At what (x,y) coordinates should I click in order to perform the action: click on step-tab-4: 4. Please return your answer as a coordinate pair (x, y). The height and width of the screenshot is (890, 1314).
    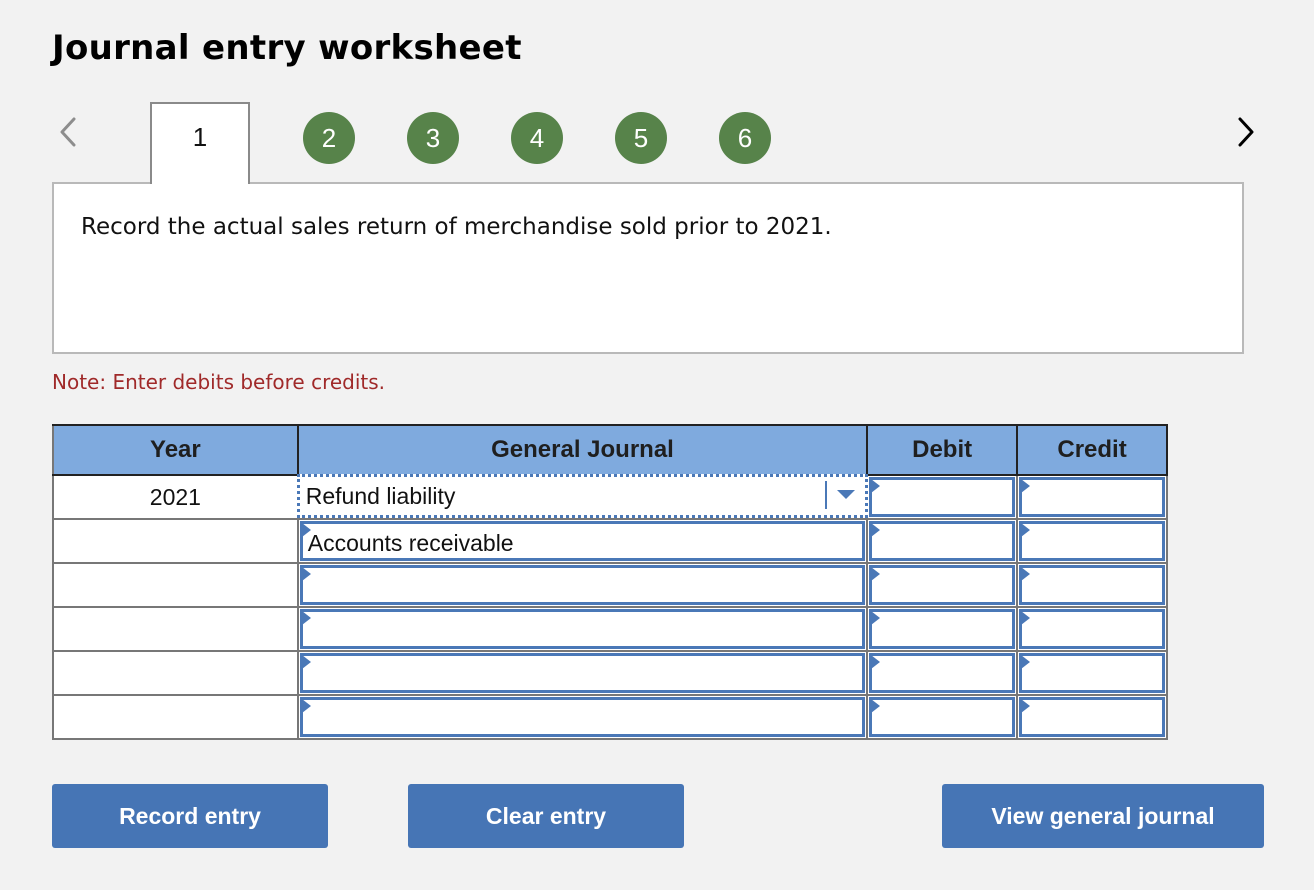
    Looking at the image, I should click on (537, 138).